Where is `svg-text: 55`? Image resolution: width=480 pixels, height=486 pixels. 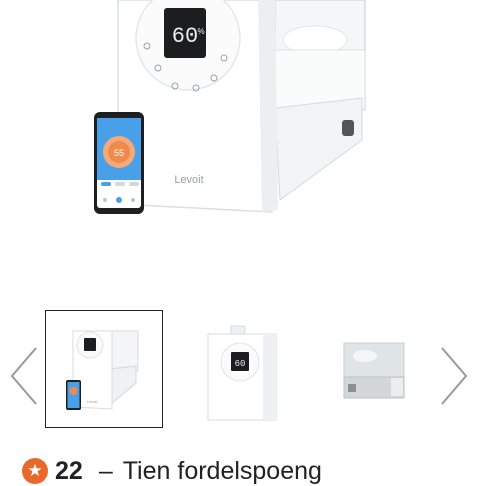 svg-text: 55 is located at coordinates (119, 153).